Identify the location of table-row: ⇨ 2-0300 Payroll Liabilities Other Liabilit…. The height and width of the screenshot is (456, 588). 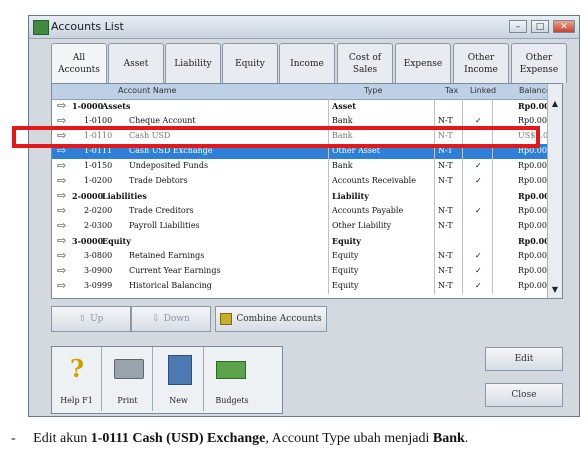
(300, 226).